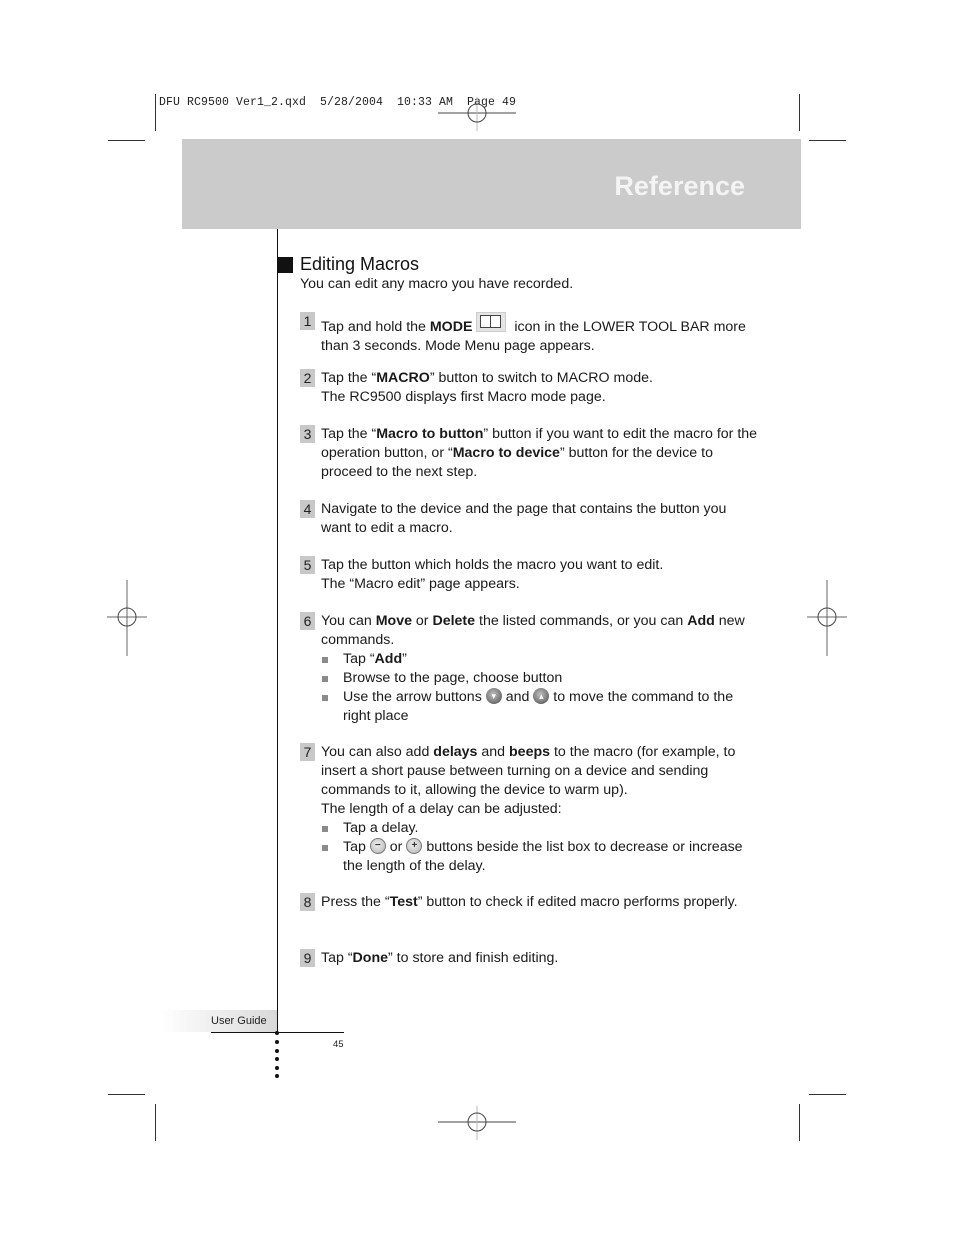 This screenshot has height=1235, width=954. I want to click on bullet-item: Browse to the page, choose button, so click(540, 678).